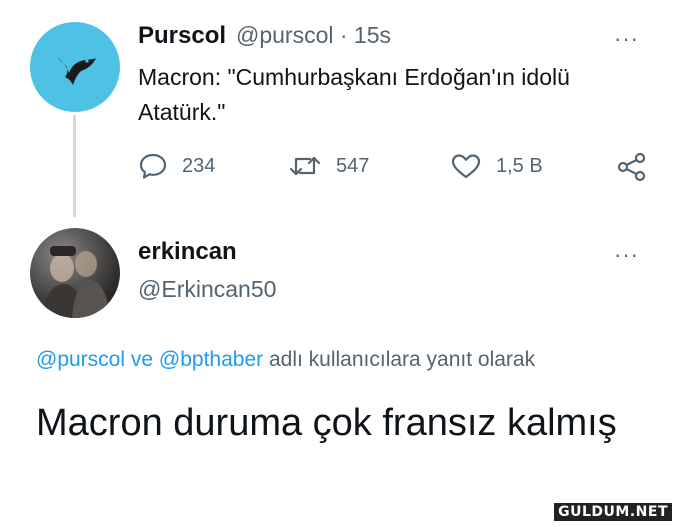 This screenshot has width=680, height=527. What do you see at coordinates (153, 166) in the screenshot?
I see `reply-icon` at bounding box center [153, 166].